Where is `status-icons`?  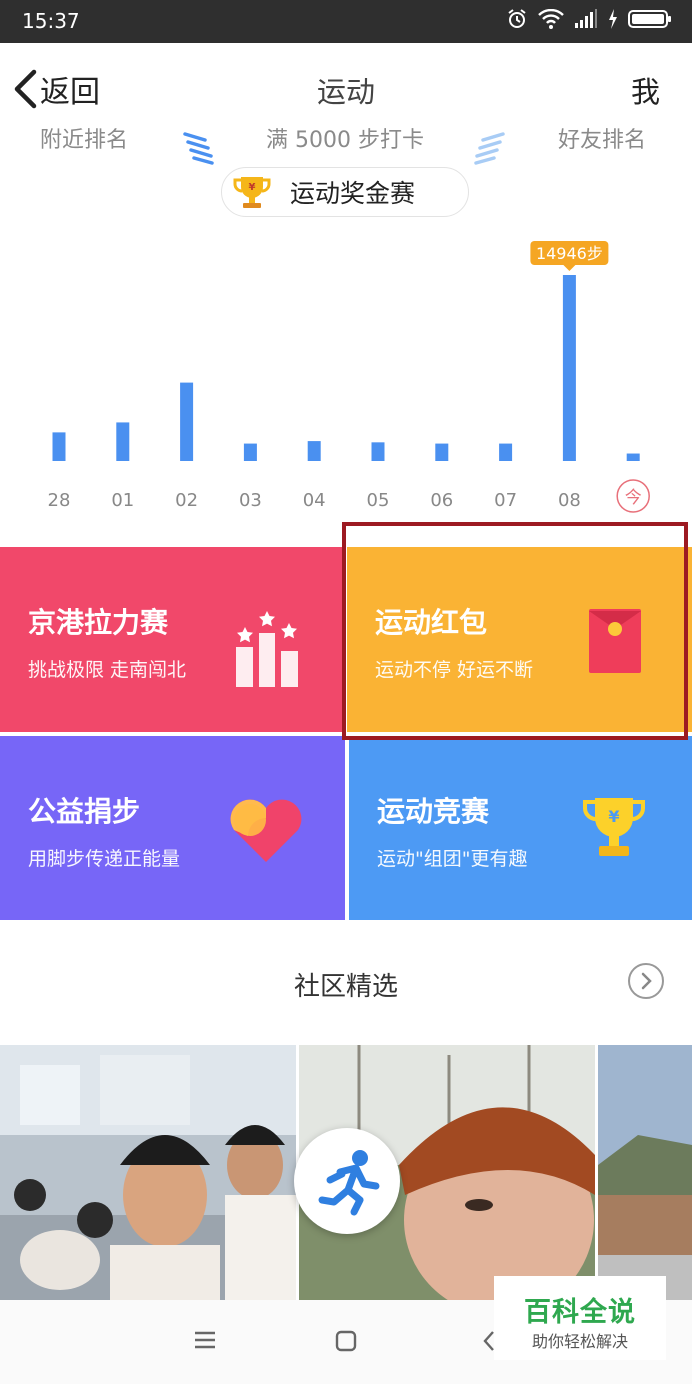 status-icons is located at coordinates (589, 19).